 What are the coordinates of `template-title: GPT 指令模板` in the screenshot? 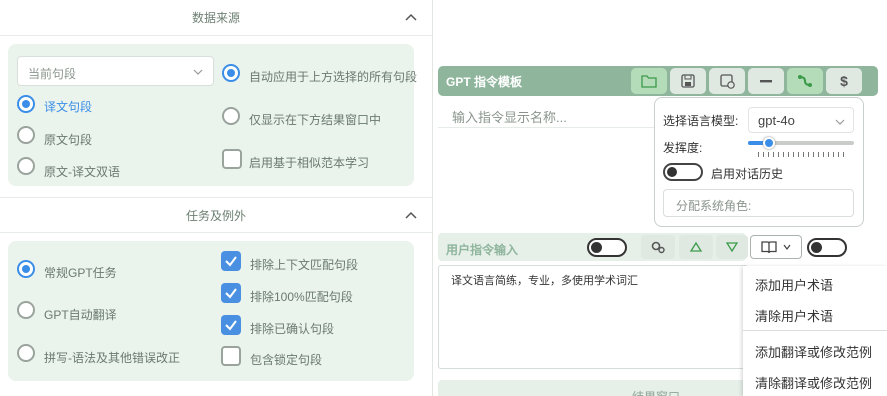 It's located at (484, 82).